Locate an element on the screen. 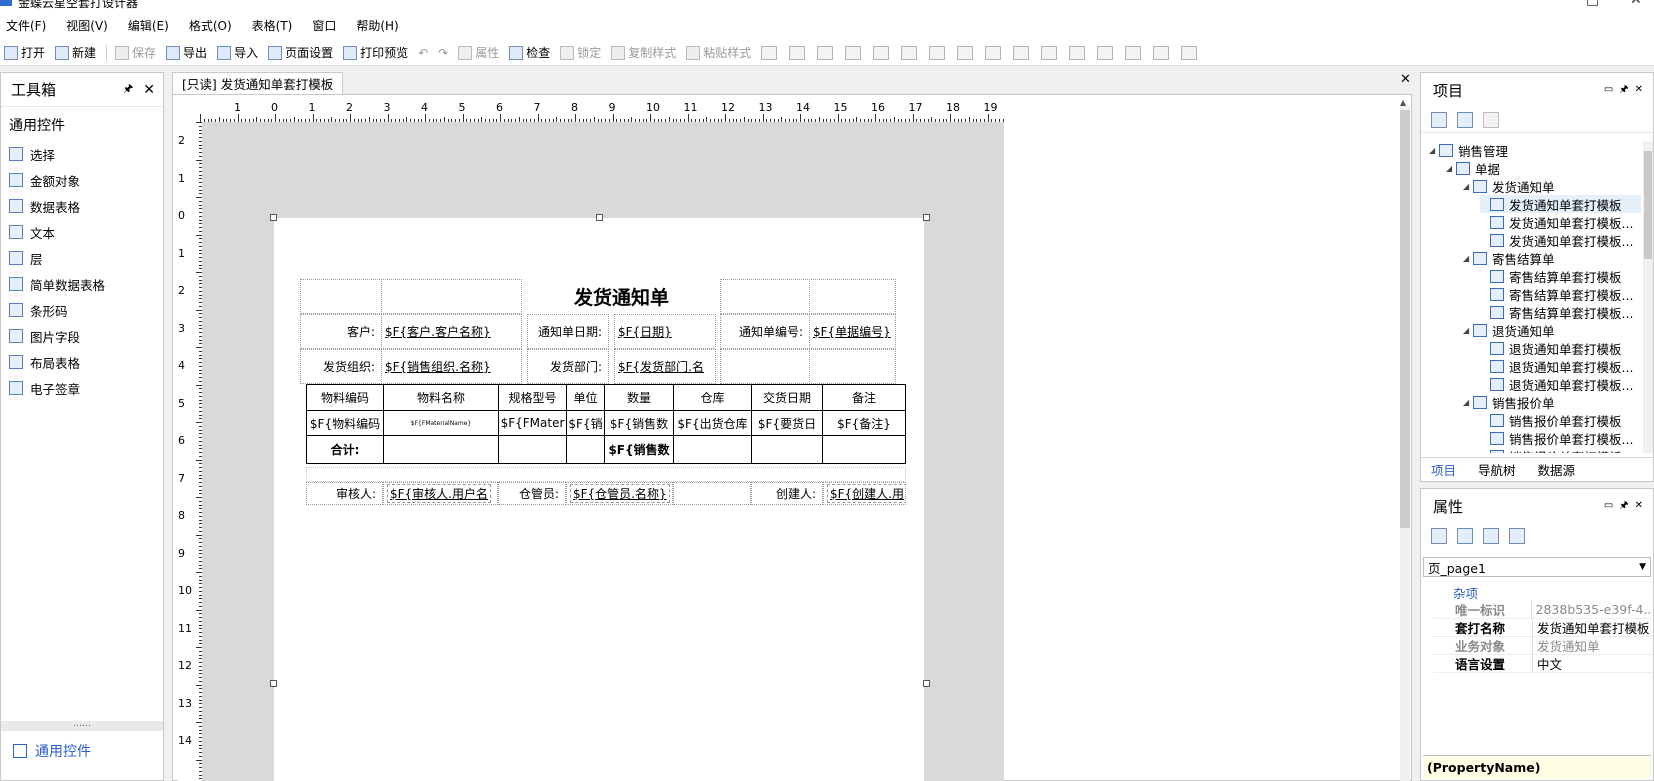 The height and width of the screenshot is (781, 1654). refresh-icon is located at coordinates (1439, 119).